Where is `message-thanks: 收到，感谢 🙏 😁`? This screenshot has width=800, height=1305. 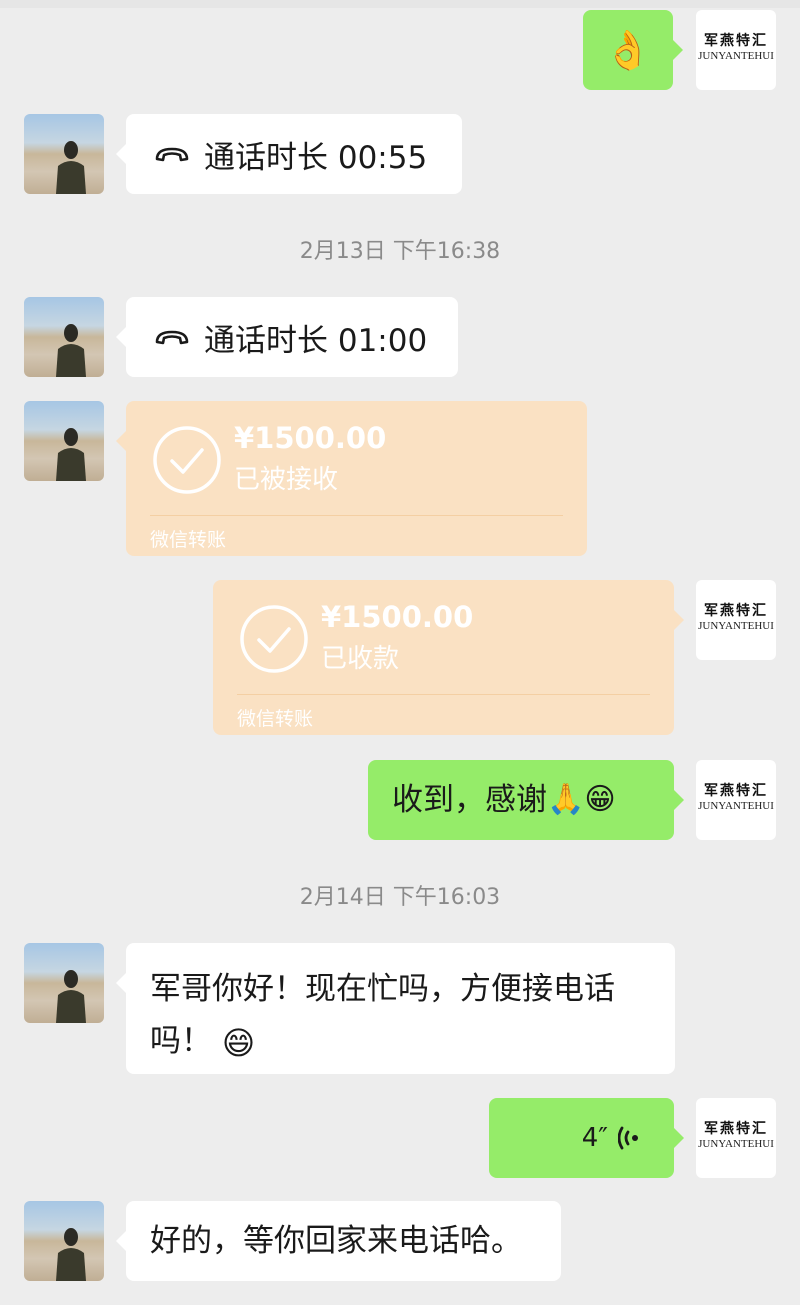 message-thanks: 收到，感谢 🙏 😁 is located at coordinates (526, 800).